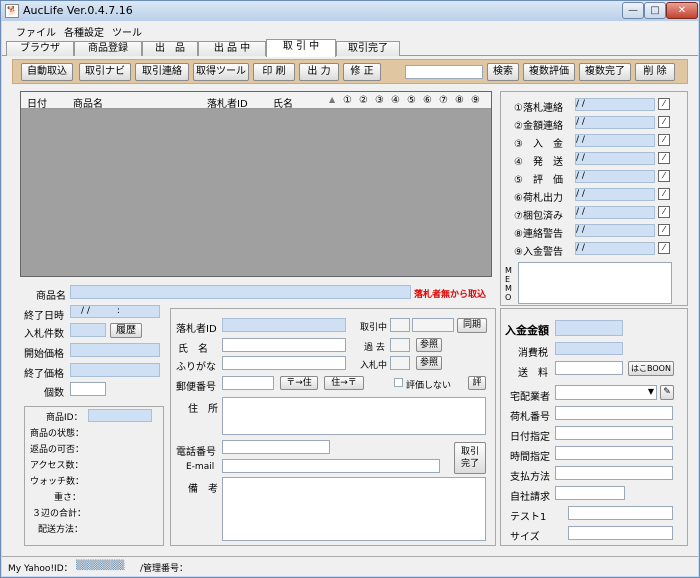  I want to click on step-check-3: ⁄, so click(664, 140).